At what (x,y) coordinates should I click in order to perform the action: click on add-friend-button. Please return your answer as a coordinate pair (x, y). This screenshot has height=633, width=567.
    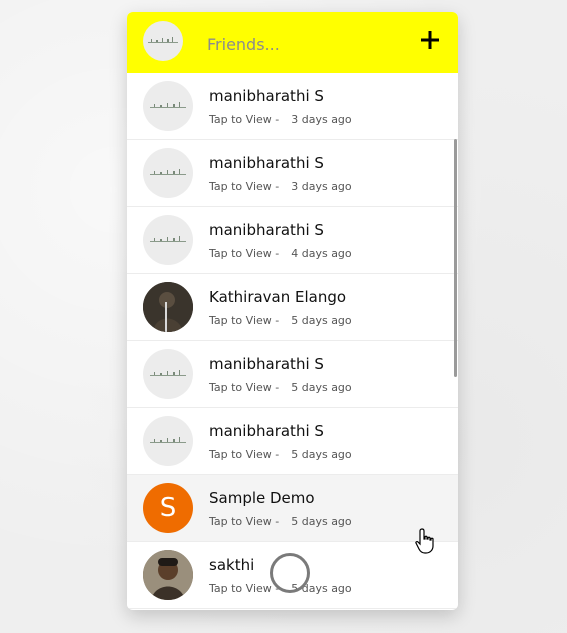
    Looking at the image, I should click on (430, 40).